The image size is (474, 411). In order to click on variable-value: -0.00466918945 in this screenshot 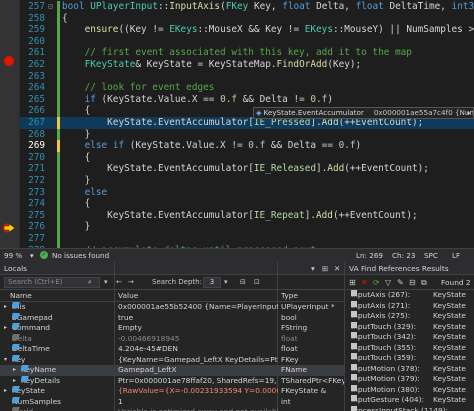, I will do `click(198, 339)`.